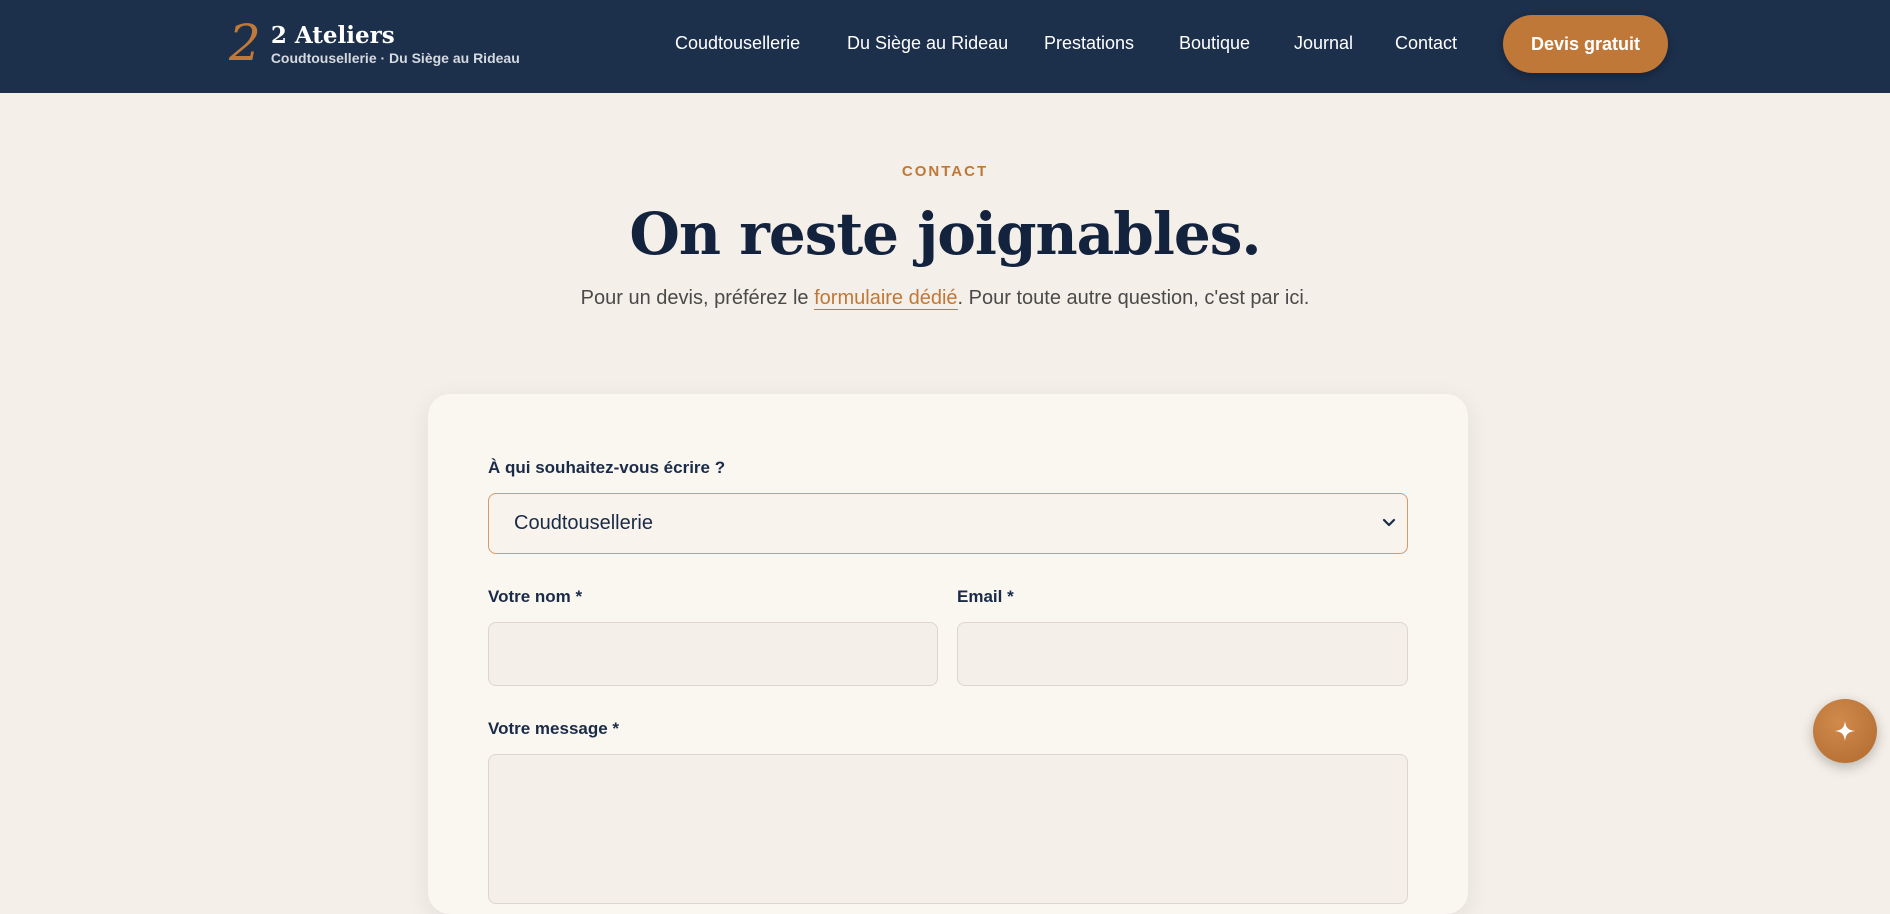 The height and width of the screenshot is (914, 1890). What do you see at coordinates (713, 654) in the screenshot?
I see `name-input` at bounding box center [713, 654].